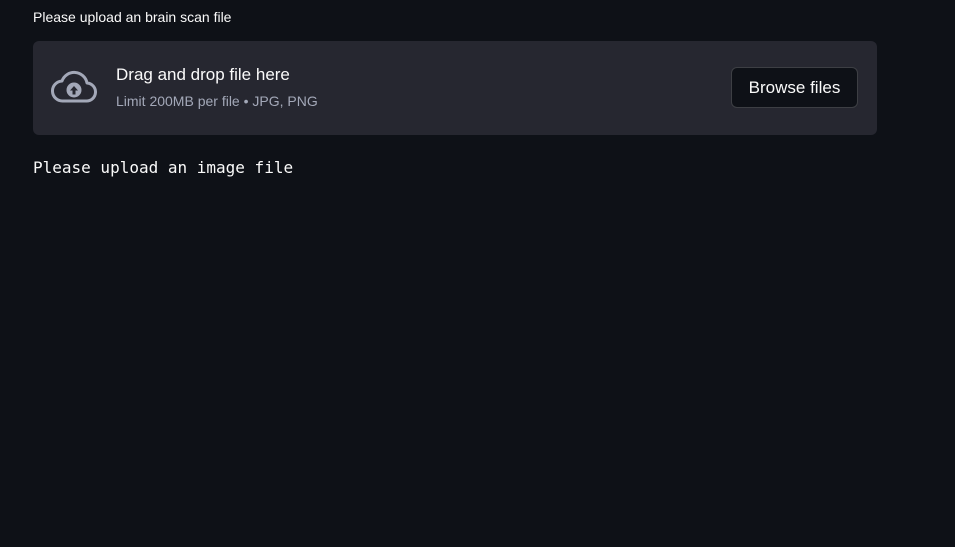 The image size is (955, 547). I want to click on uploader-label: Please upload an brain scan file, so click(132, 17).